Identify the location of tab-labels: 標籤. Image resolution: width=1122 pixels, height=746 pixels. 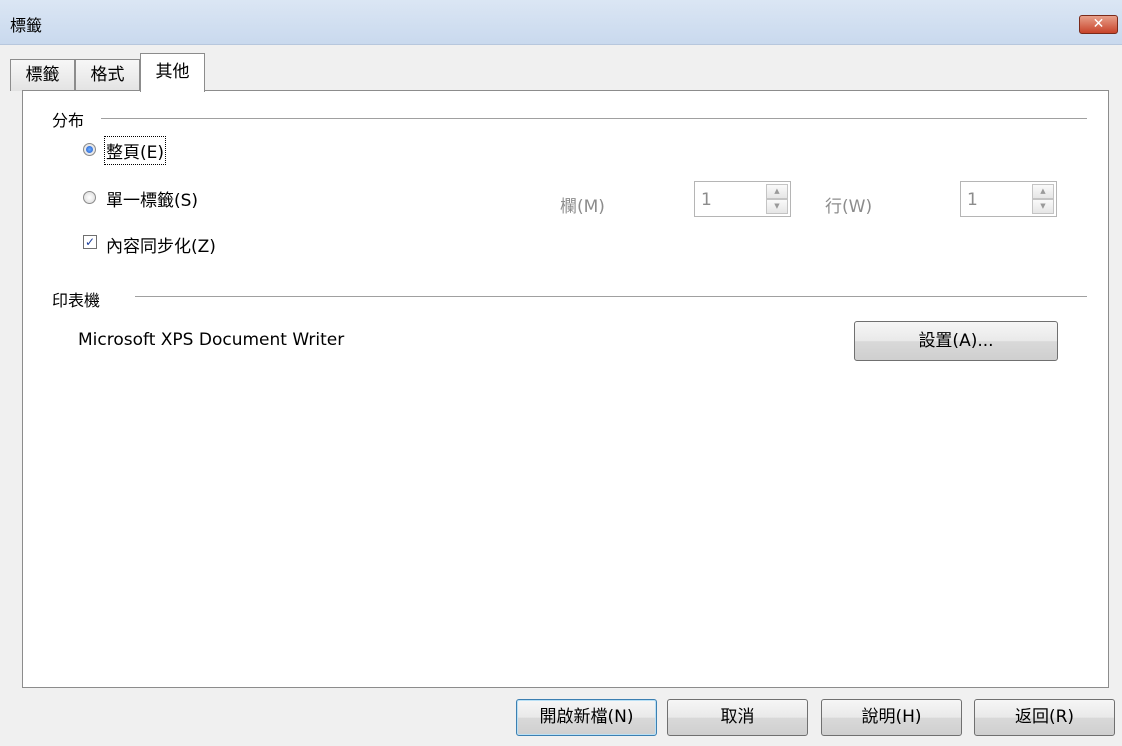
(42, 75).